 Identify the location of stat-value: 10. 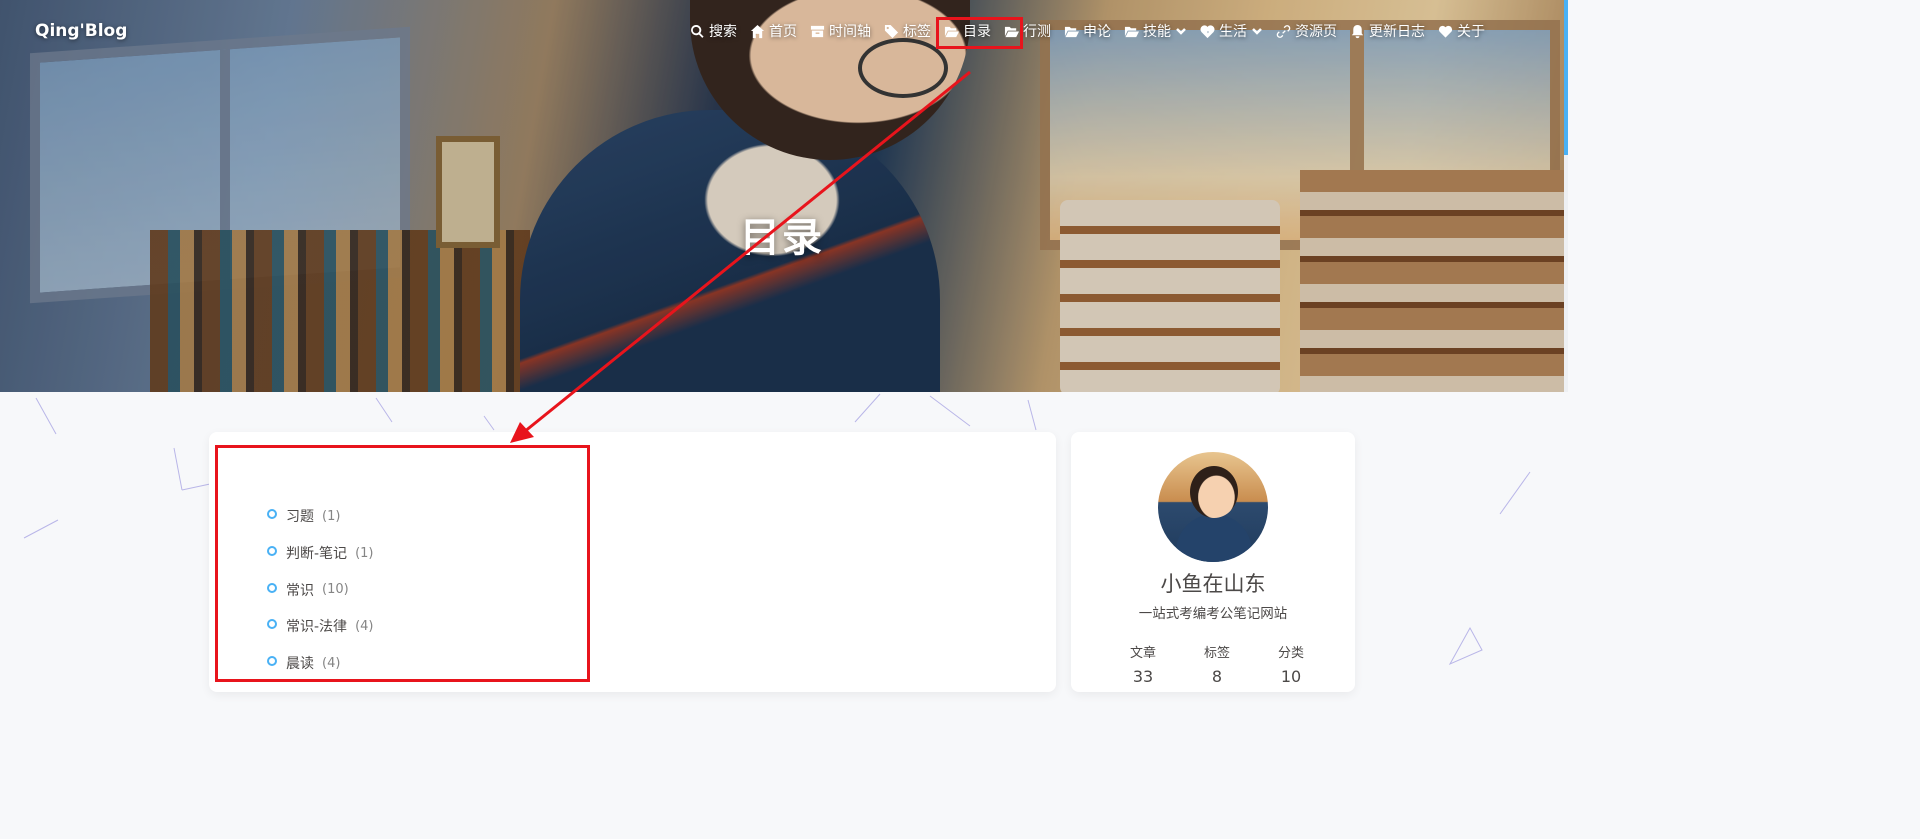
(1291, 676).